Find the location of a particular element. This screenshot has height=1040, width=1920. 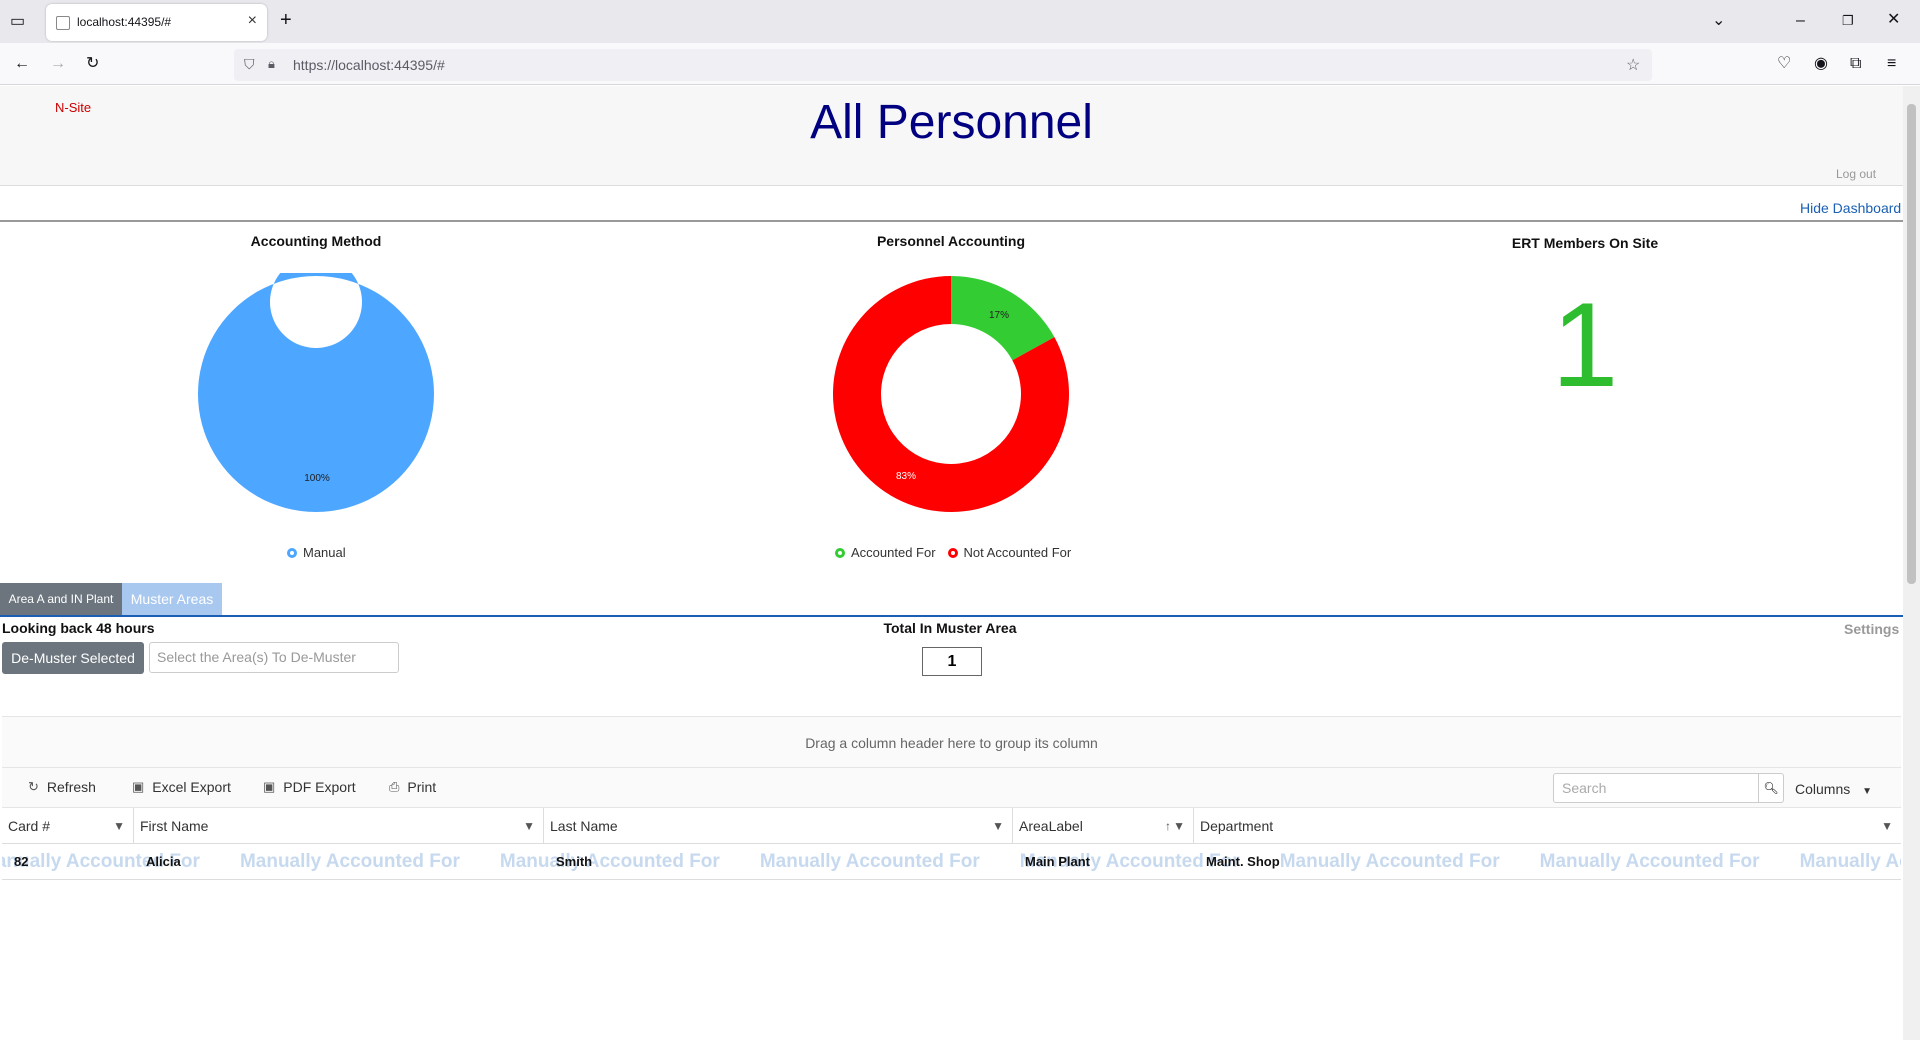

column-header-last-name-label: Last Name is located at coordinates (584, 826).